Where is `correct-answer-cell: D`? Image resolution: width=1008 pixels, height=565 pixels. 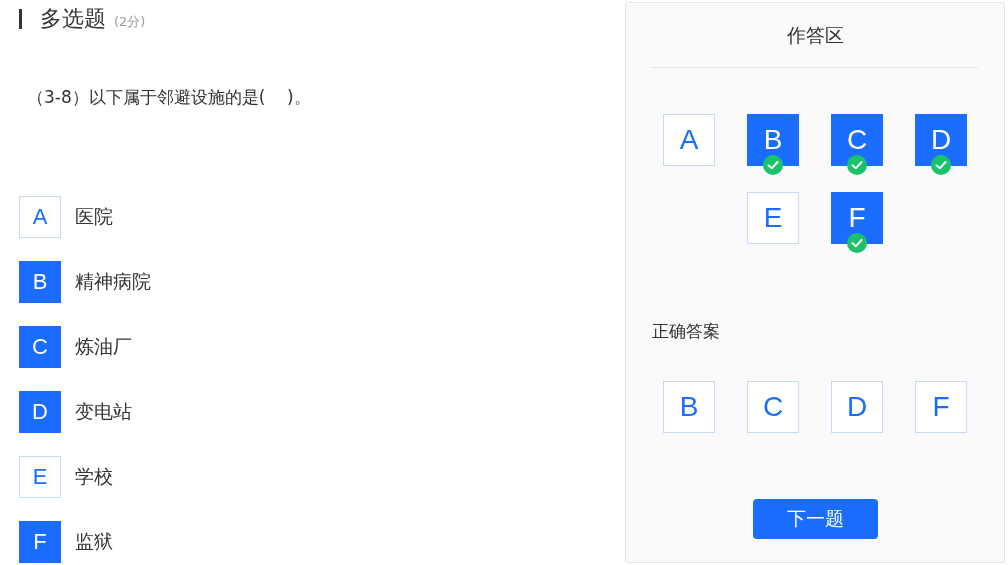 correct-answer-cell: D is located at coordinates (857, 407).